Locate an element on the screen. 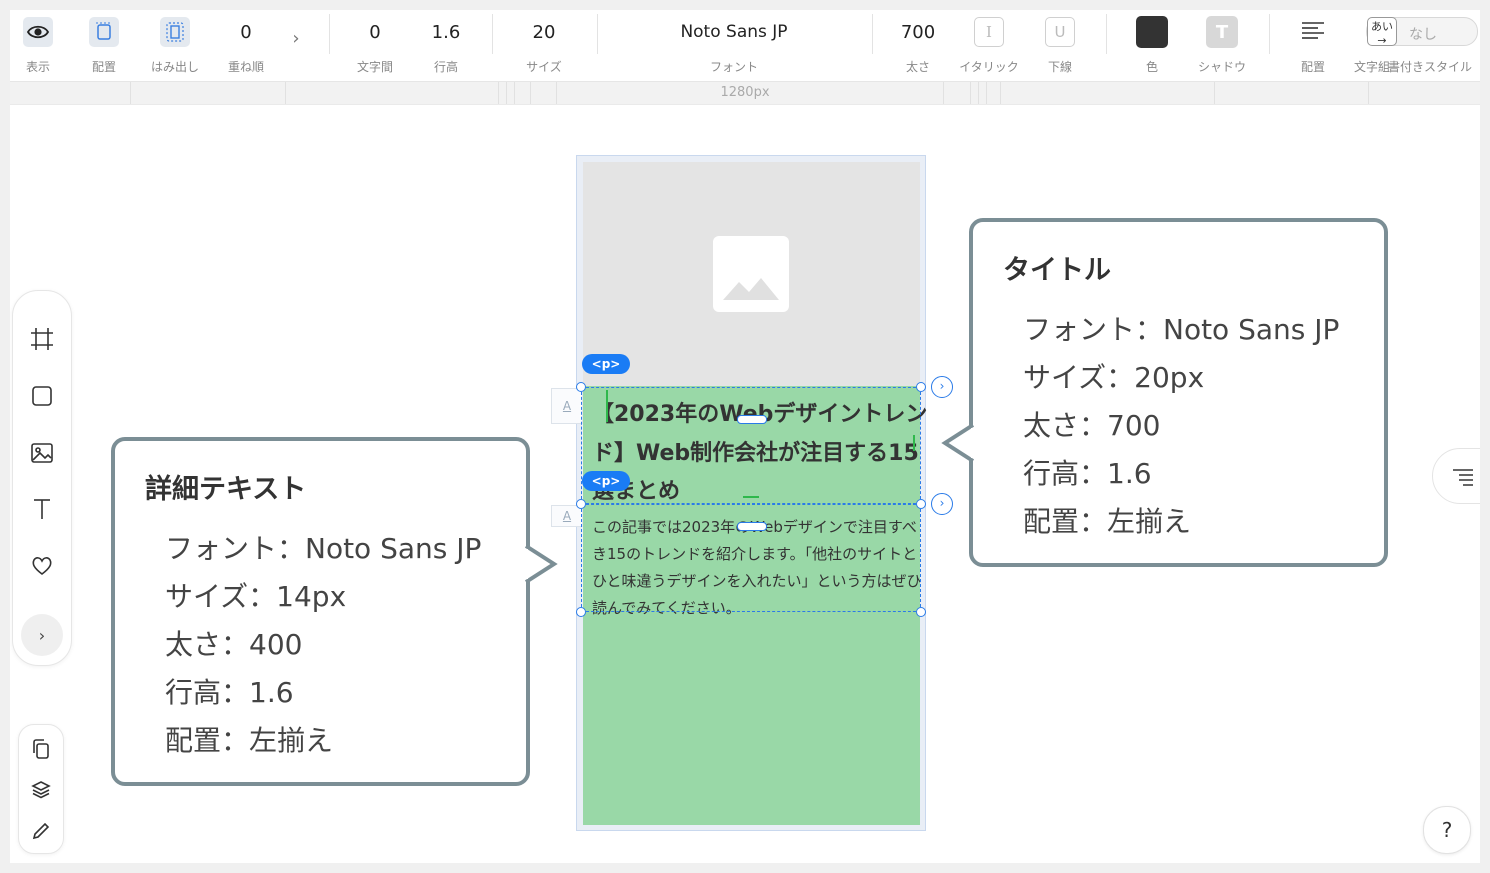 Image resolution: width=1490 pixels, height=873 pixels. zorder-label: 重ね順 is located at coordinates (245, 67).